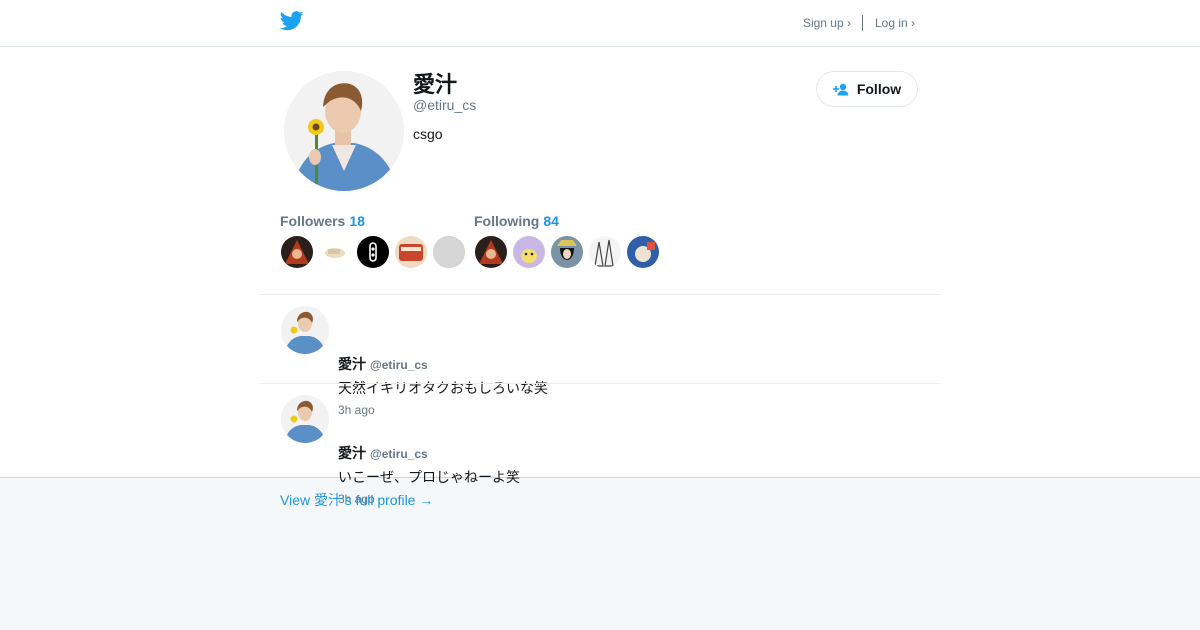 This screenshot has width=1200, height=630. What do you see at coordinates (879, 89) in the screenshot?
I see `follow-button-label: Follow` at bounding box center [879, 89].